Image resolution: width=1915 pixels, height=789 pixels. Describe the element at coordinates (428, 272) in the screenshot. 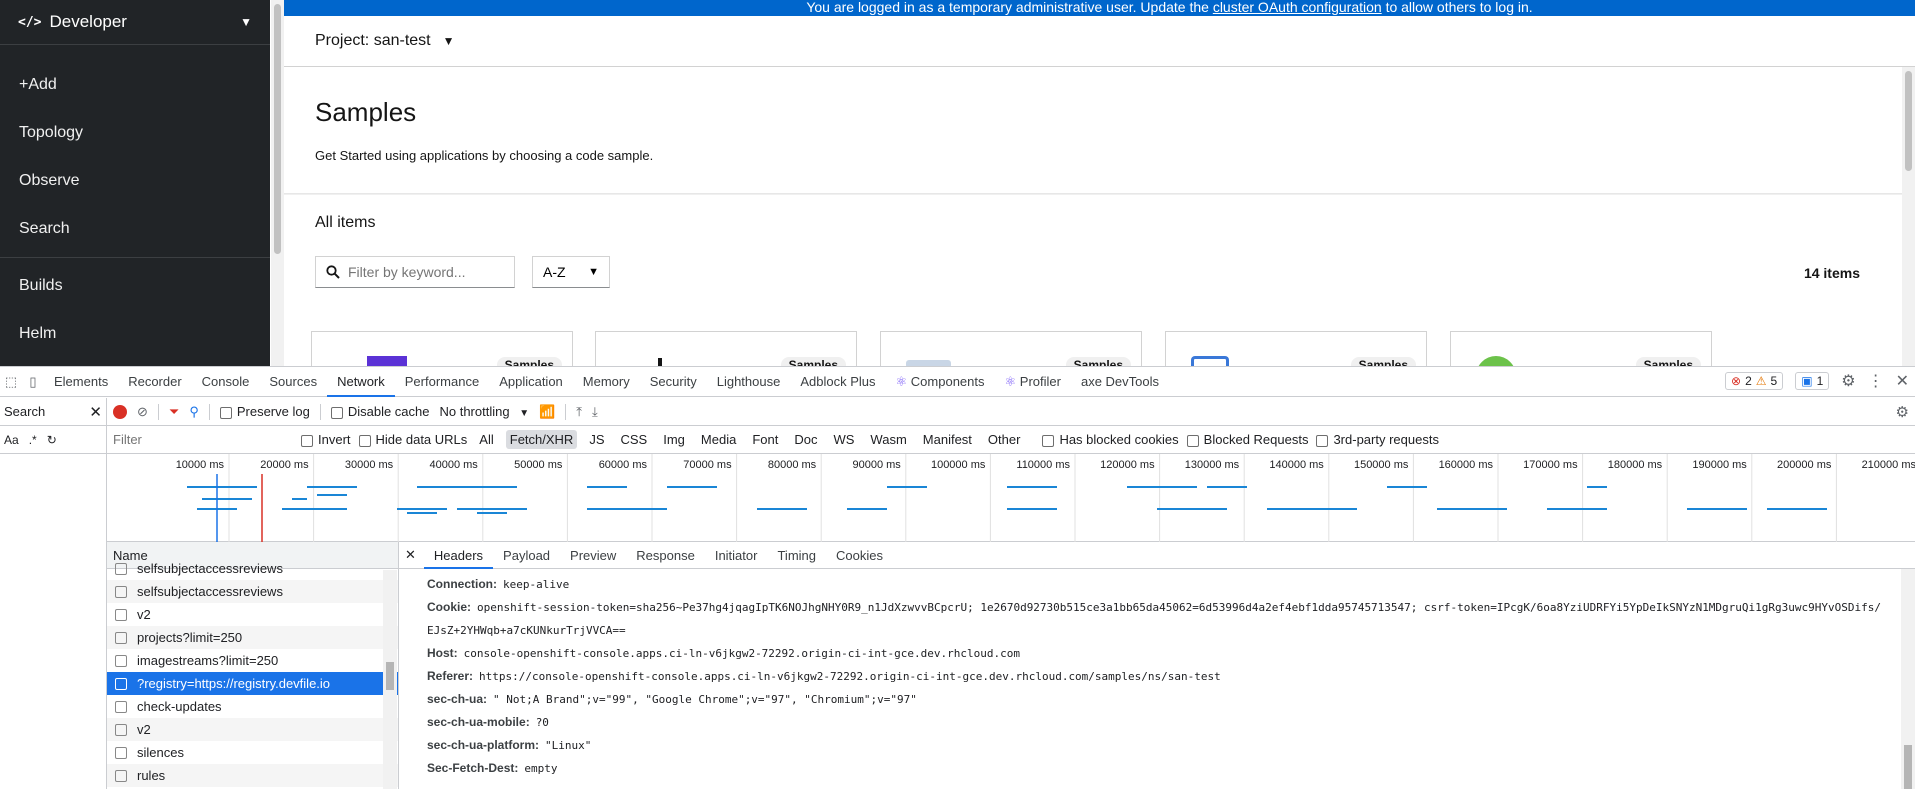

I see `keyword-filter-input` at that location.